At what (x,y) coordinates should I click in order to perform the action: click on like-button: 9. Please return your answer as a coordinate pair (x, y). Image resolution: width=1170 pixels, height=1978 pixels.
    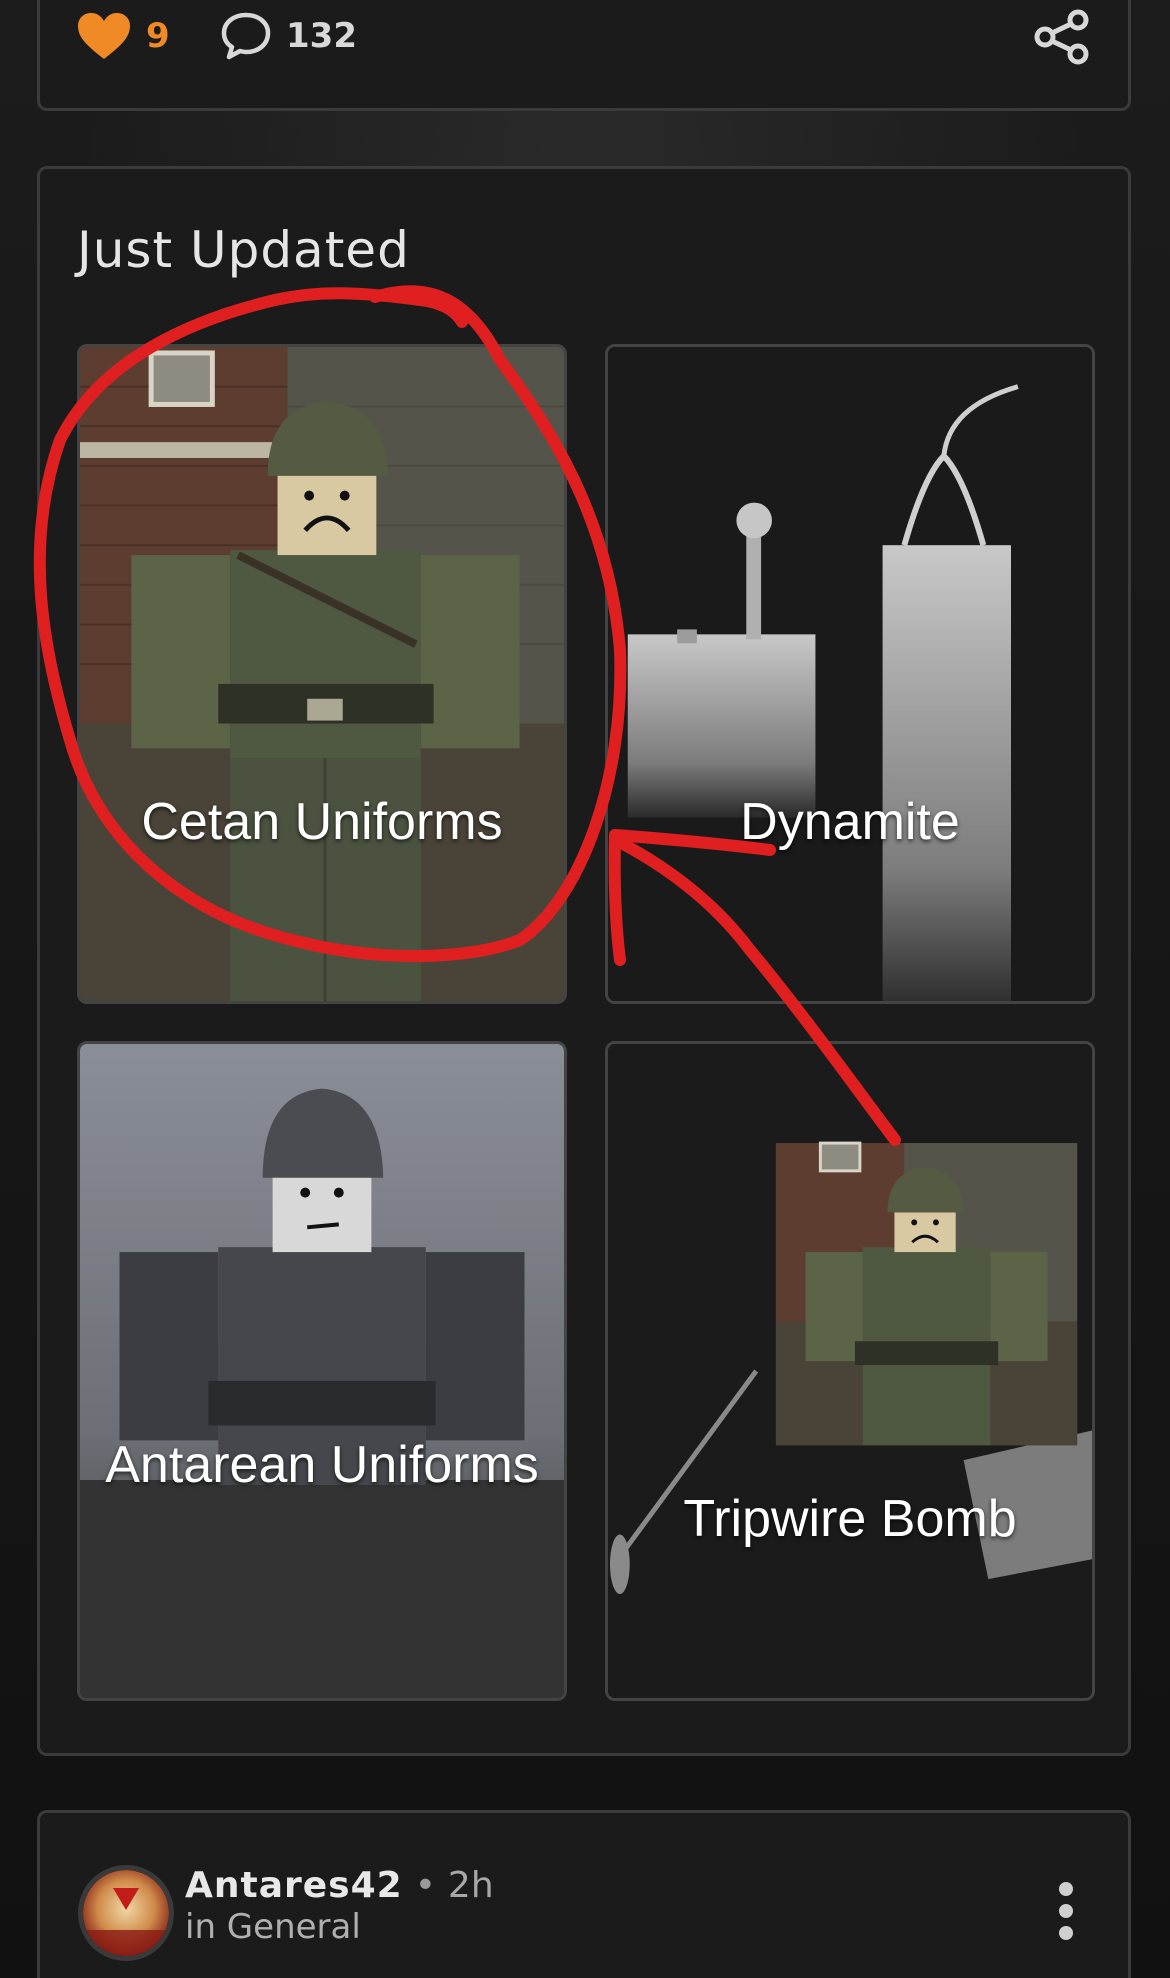
    Looking at the image, I should click on (123, 36).